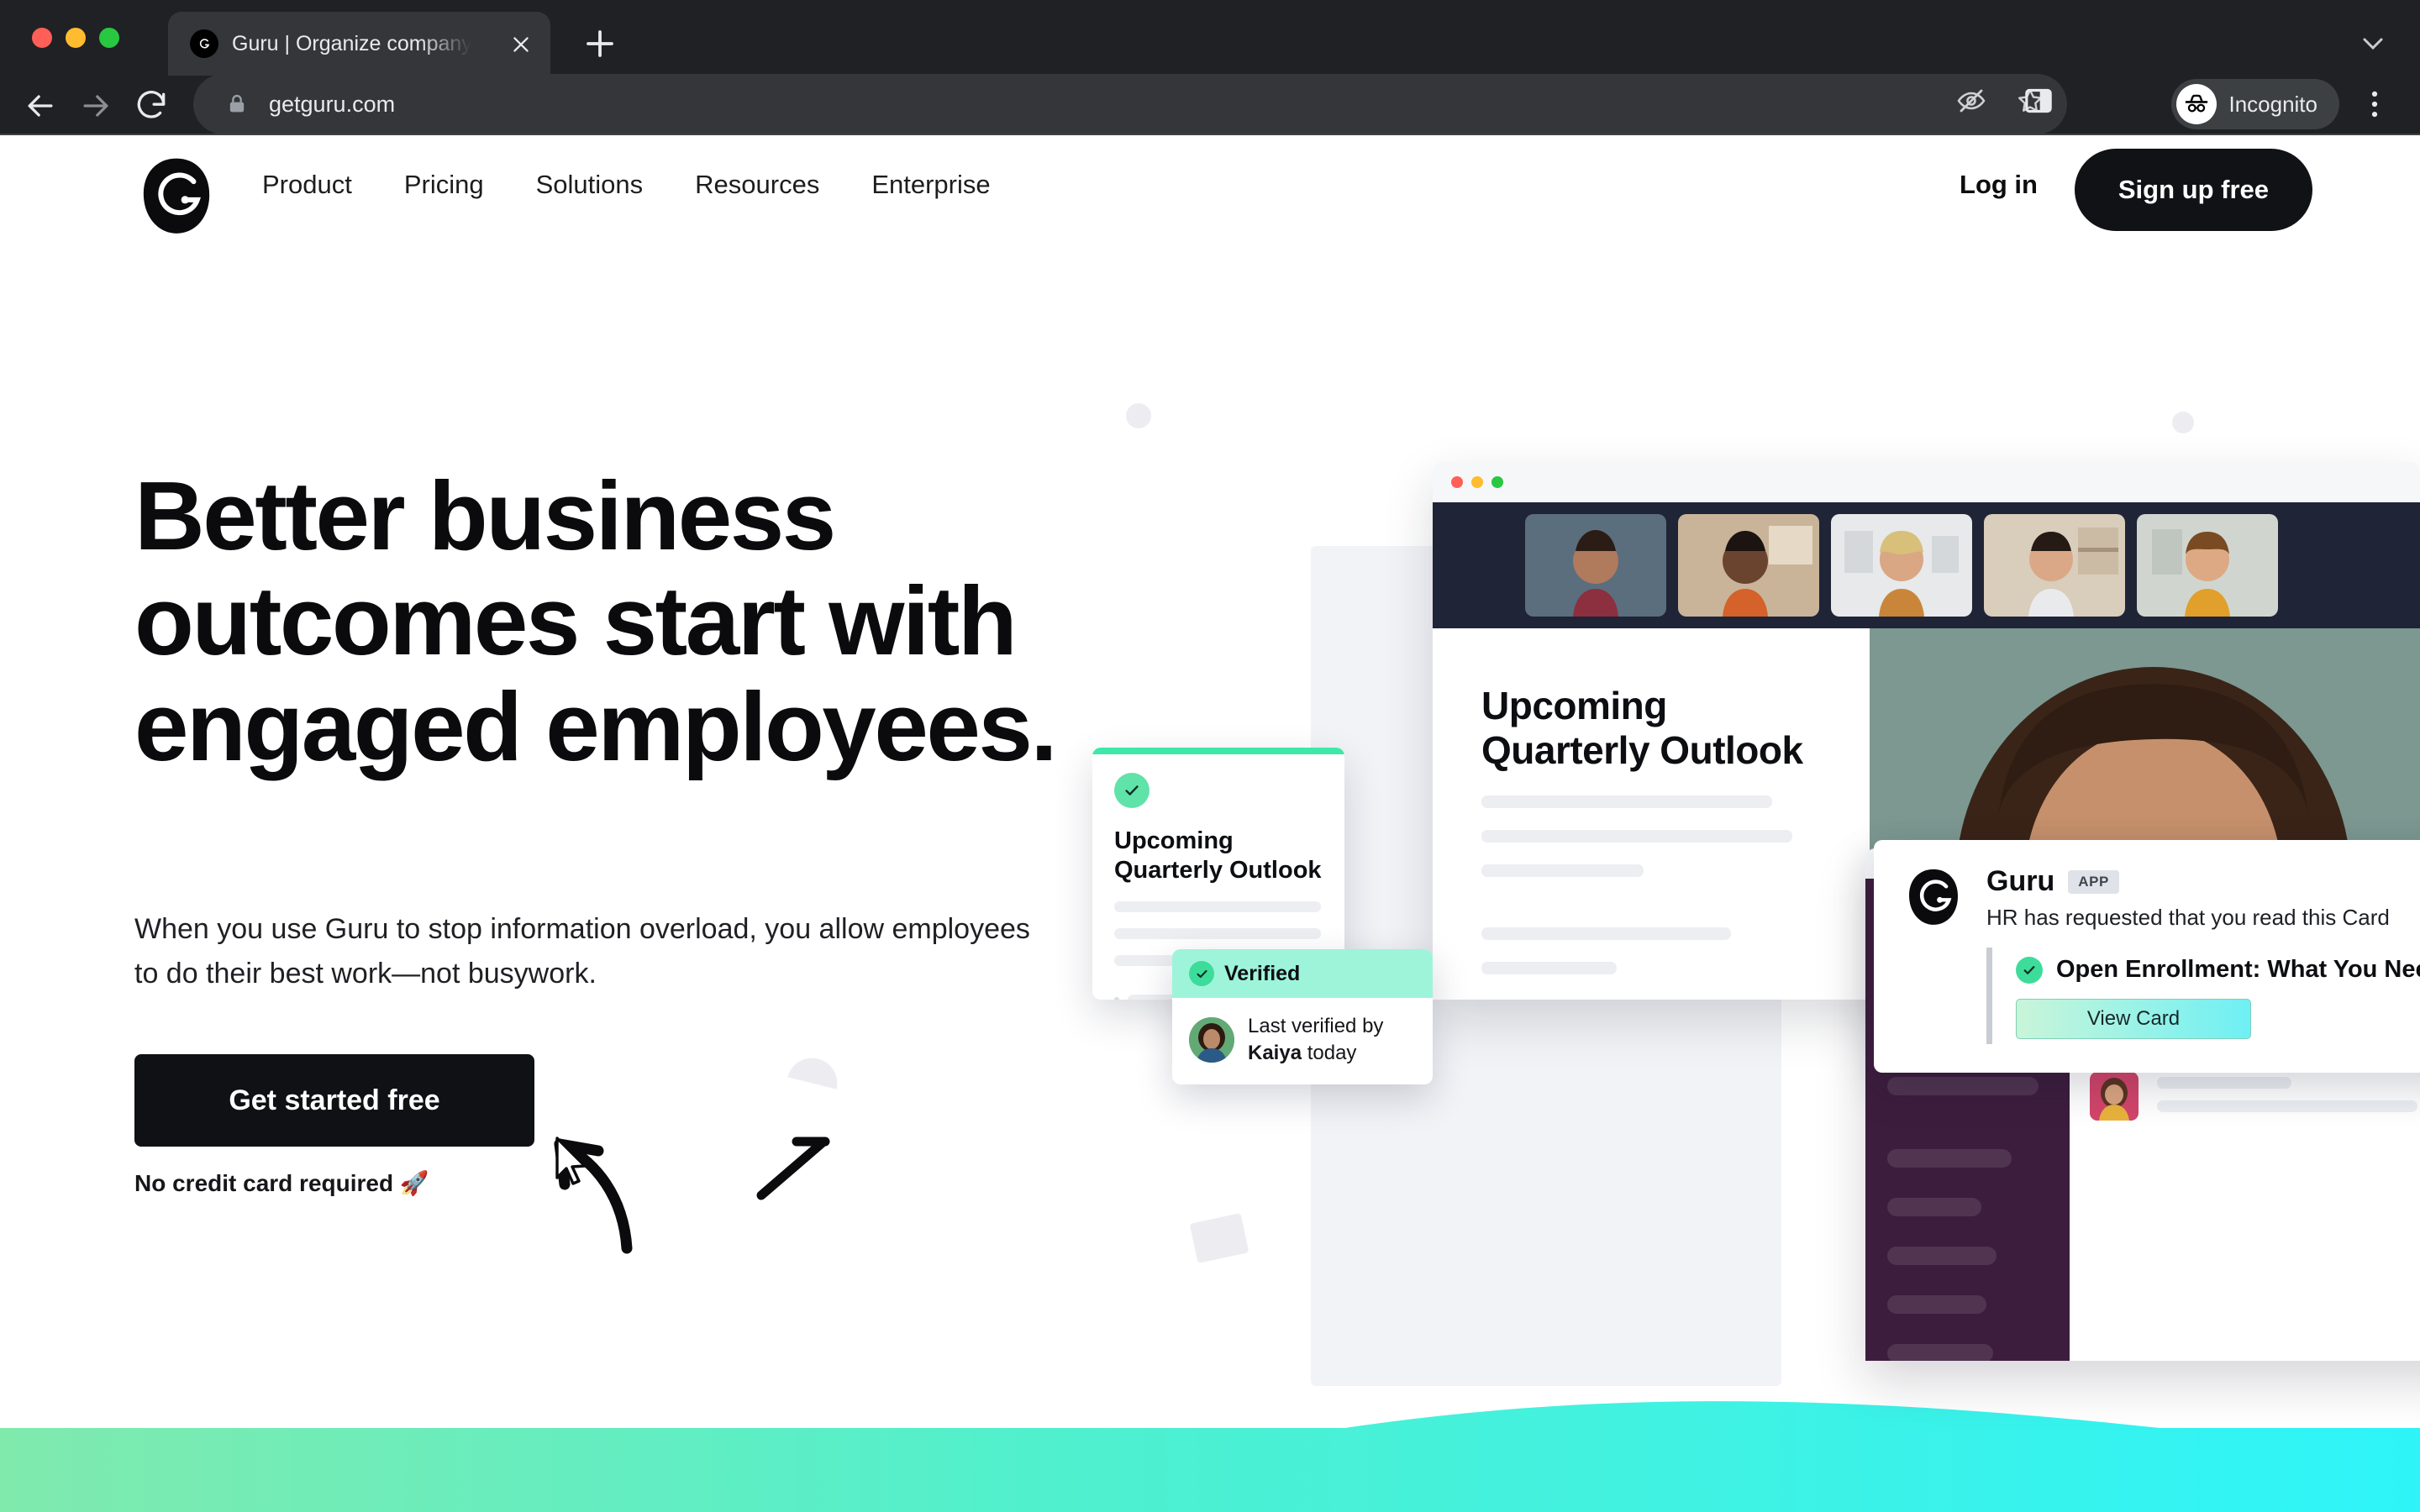 Image resolution: width=2420 pixels, height=1512 pixels. I want to click on new-tab-button, so click(600, 44).